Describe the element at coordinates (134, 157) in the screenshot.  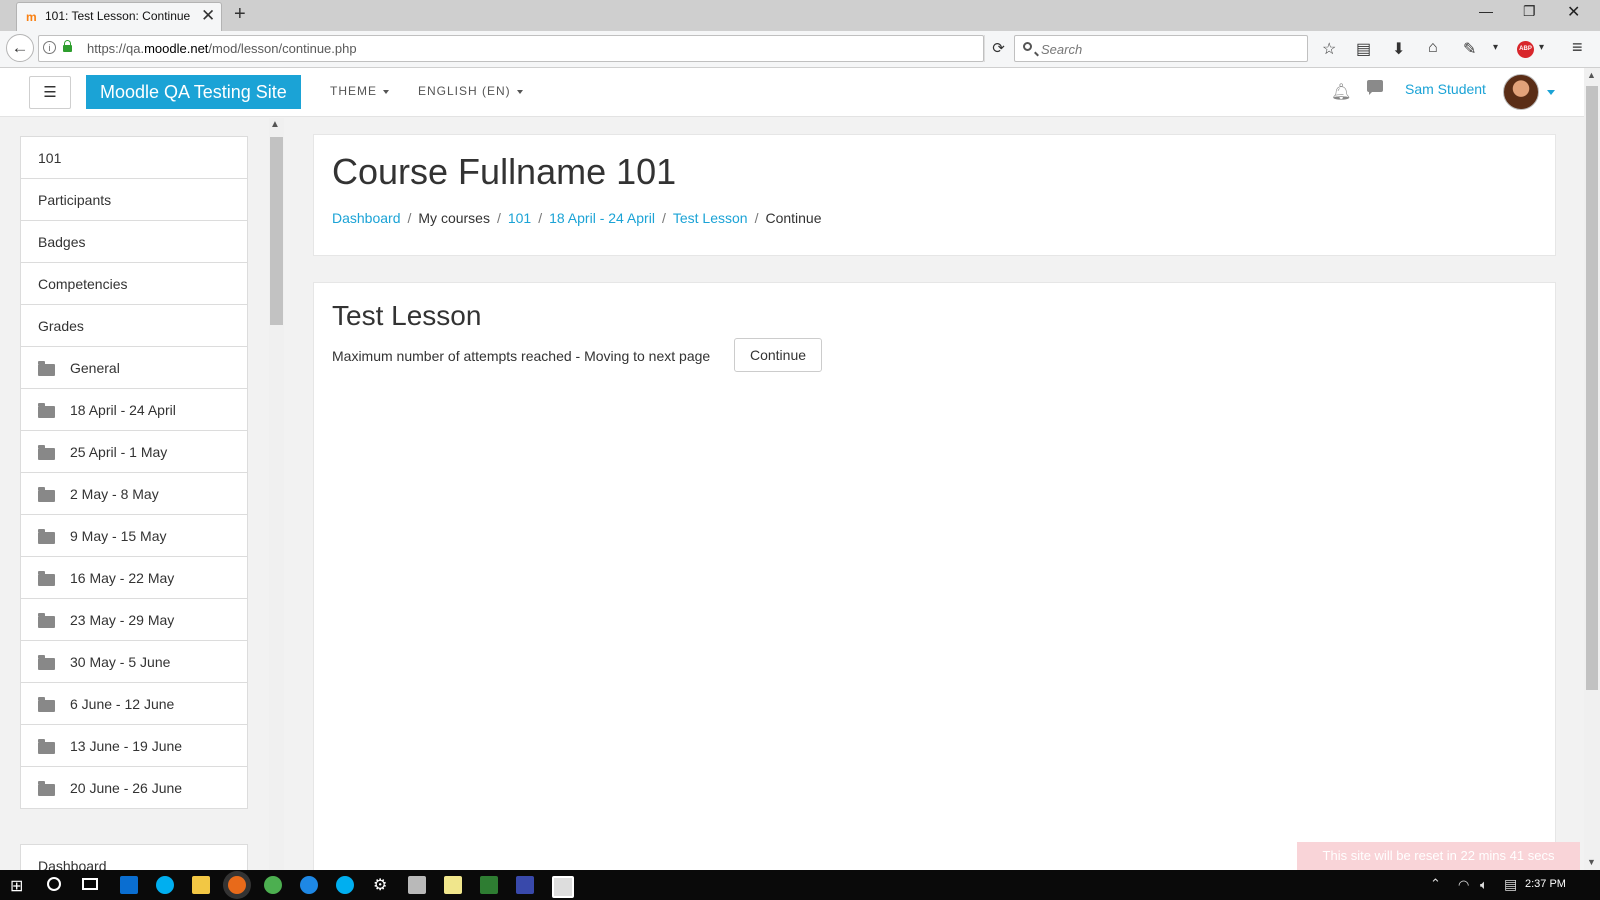
I see `drawer-item-101: 101` at that location.